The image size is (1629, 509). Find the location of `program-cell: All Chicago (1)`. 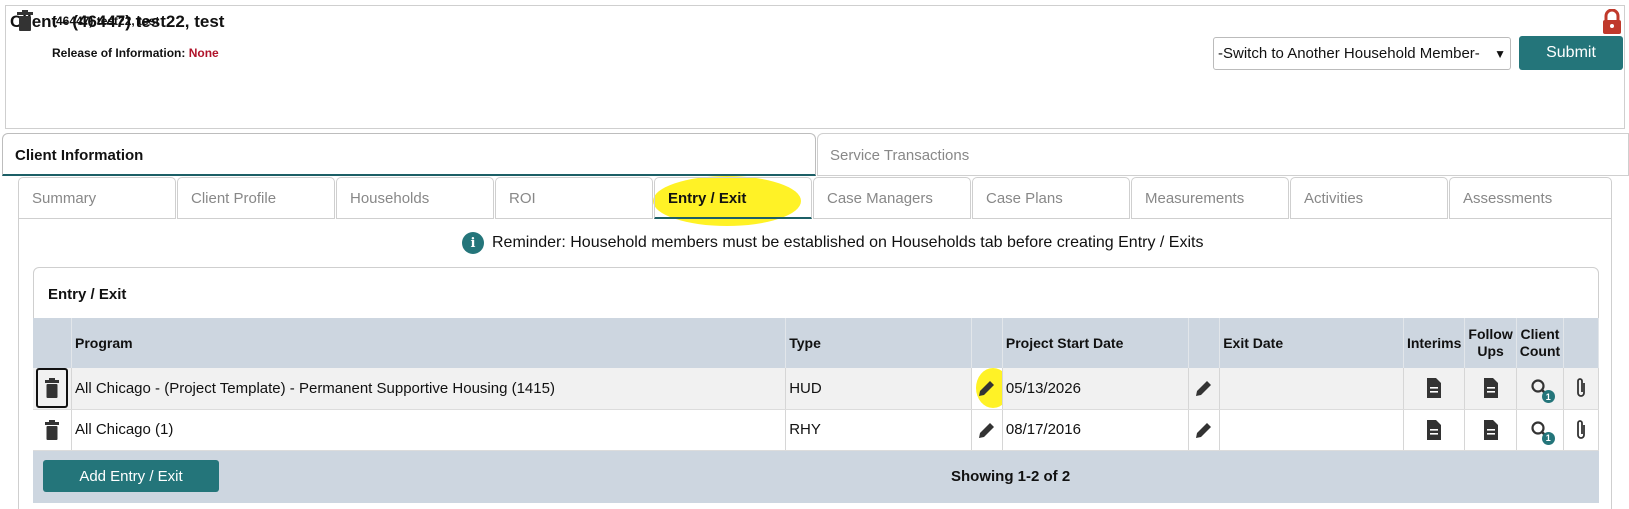

program-cell: All Chicago (1) is located at coordinates (429, 430).